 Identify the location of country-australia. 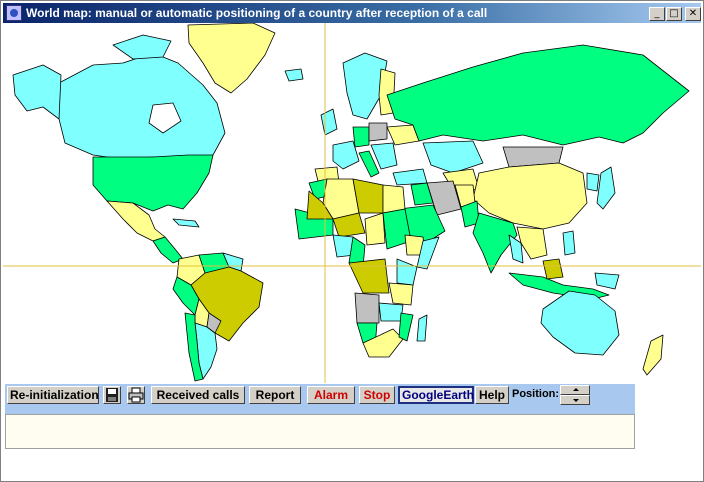
(580, 323).